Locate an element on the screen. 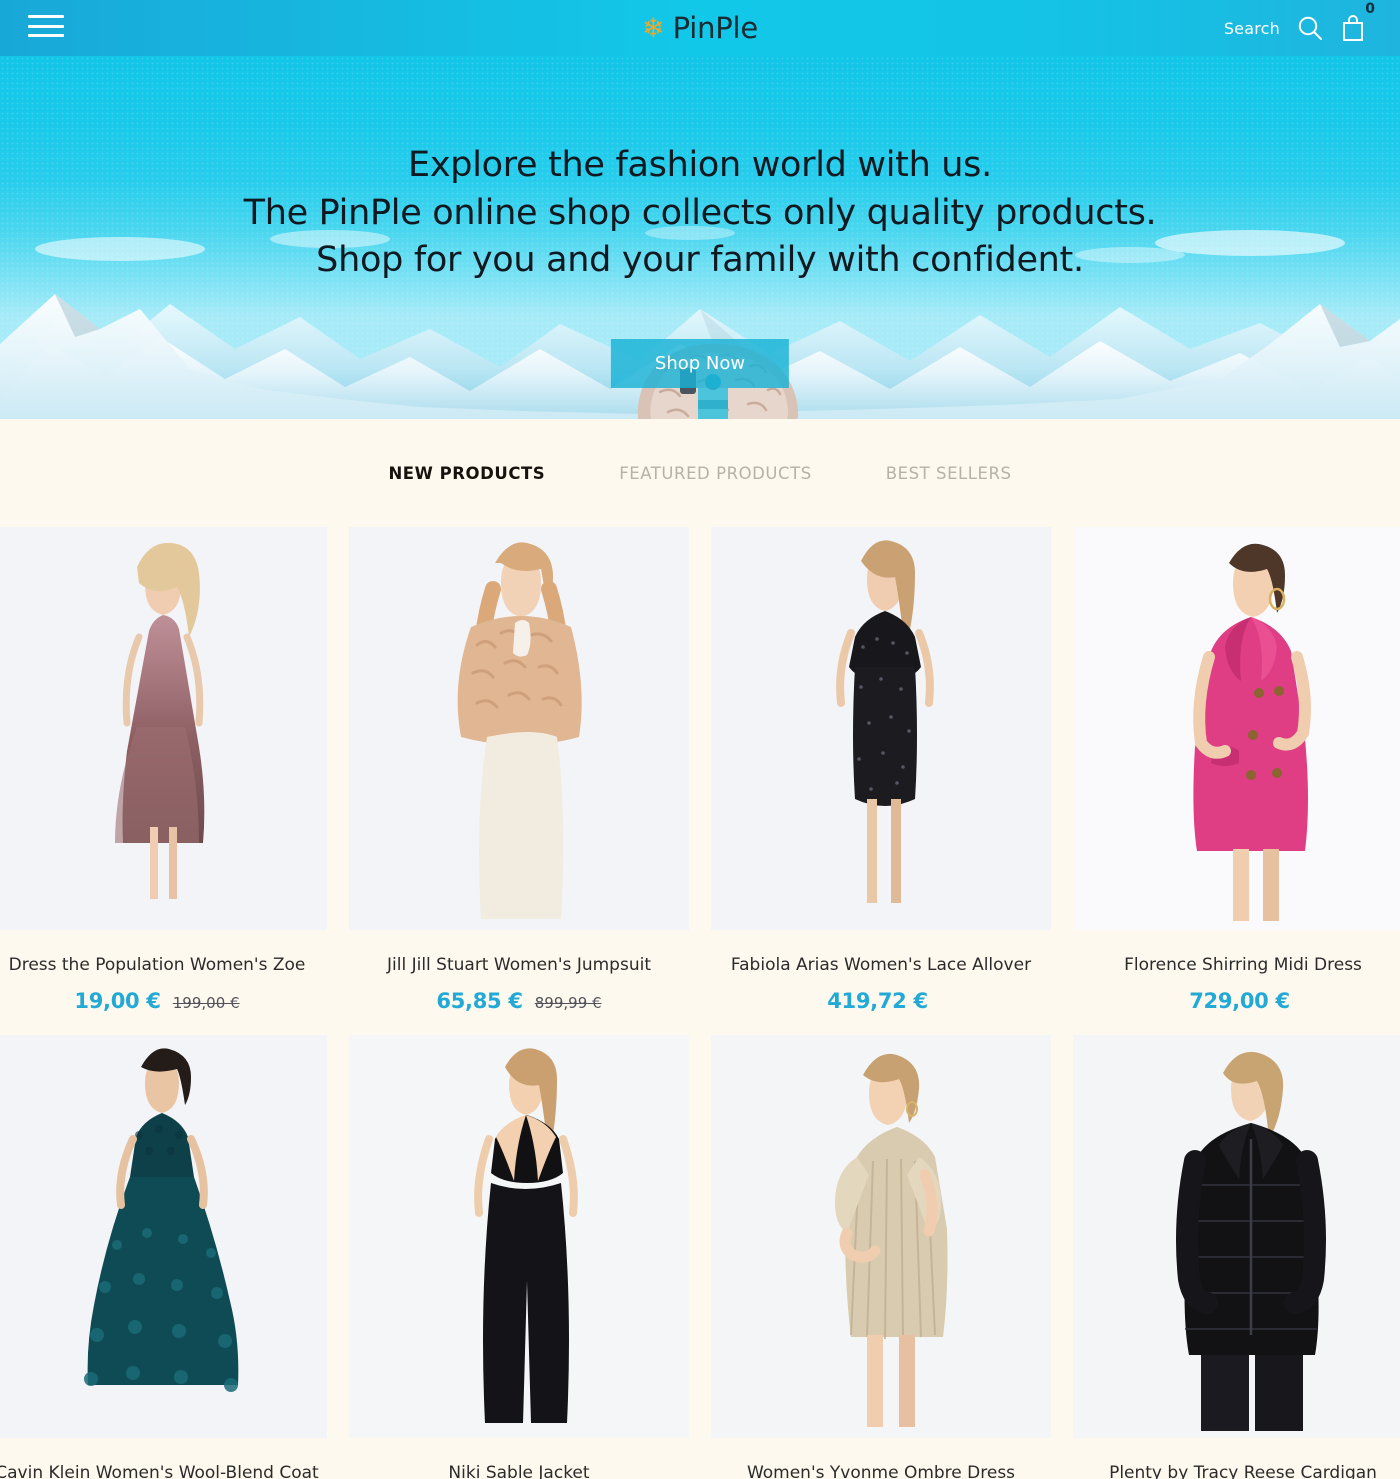  product-title: Women's Yvonme Ombre Dress is located at coordinates (881, 1471).